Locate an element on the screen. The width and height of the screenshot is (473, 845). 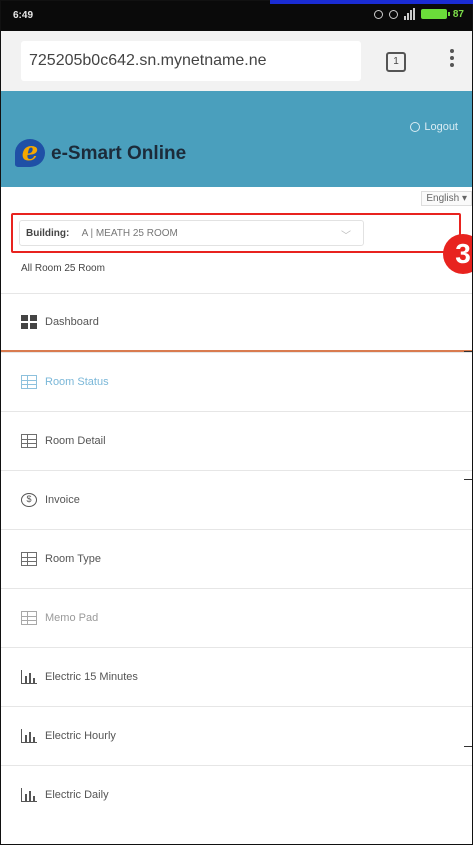
invoice-icon: $ is located at coordinates (29, 500).